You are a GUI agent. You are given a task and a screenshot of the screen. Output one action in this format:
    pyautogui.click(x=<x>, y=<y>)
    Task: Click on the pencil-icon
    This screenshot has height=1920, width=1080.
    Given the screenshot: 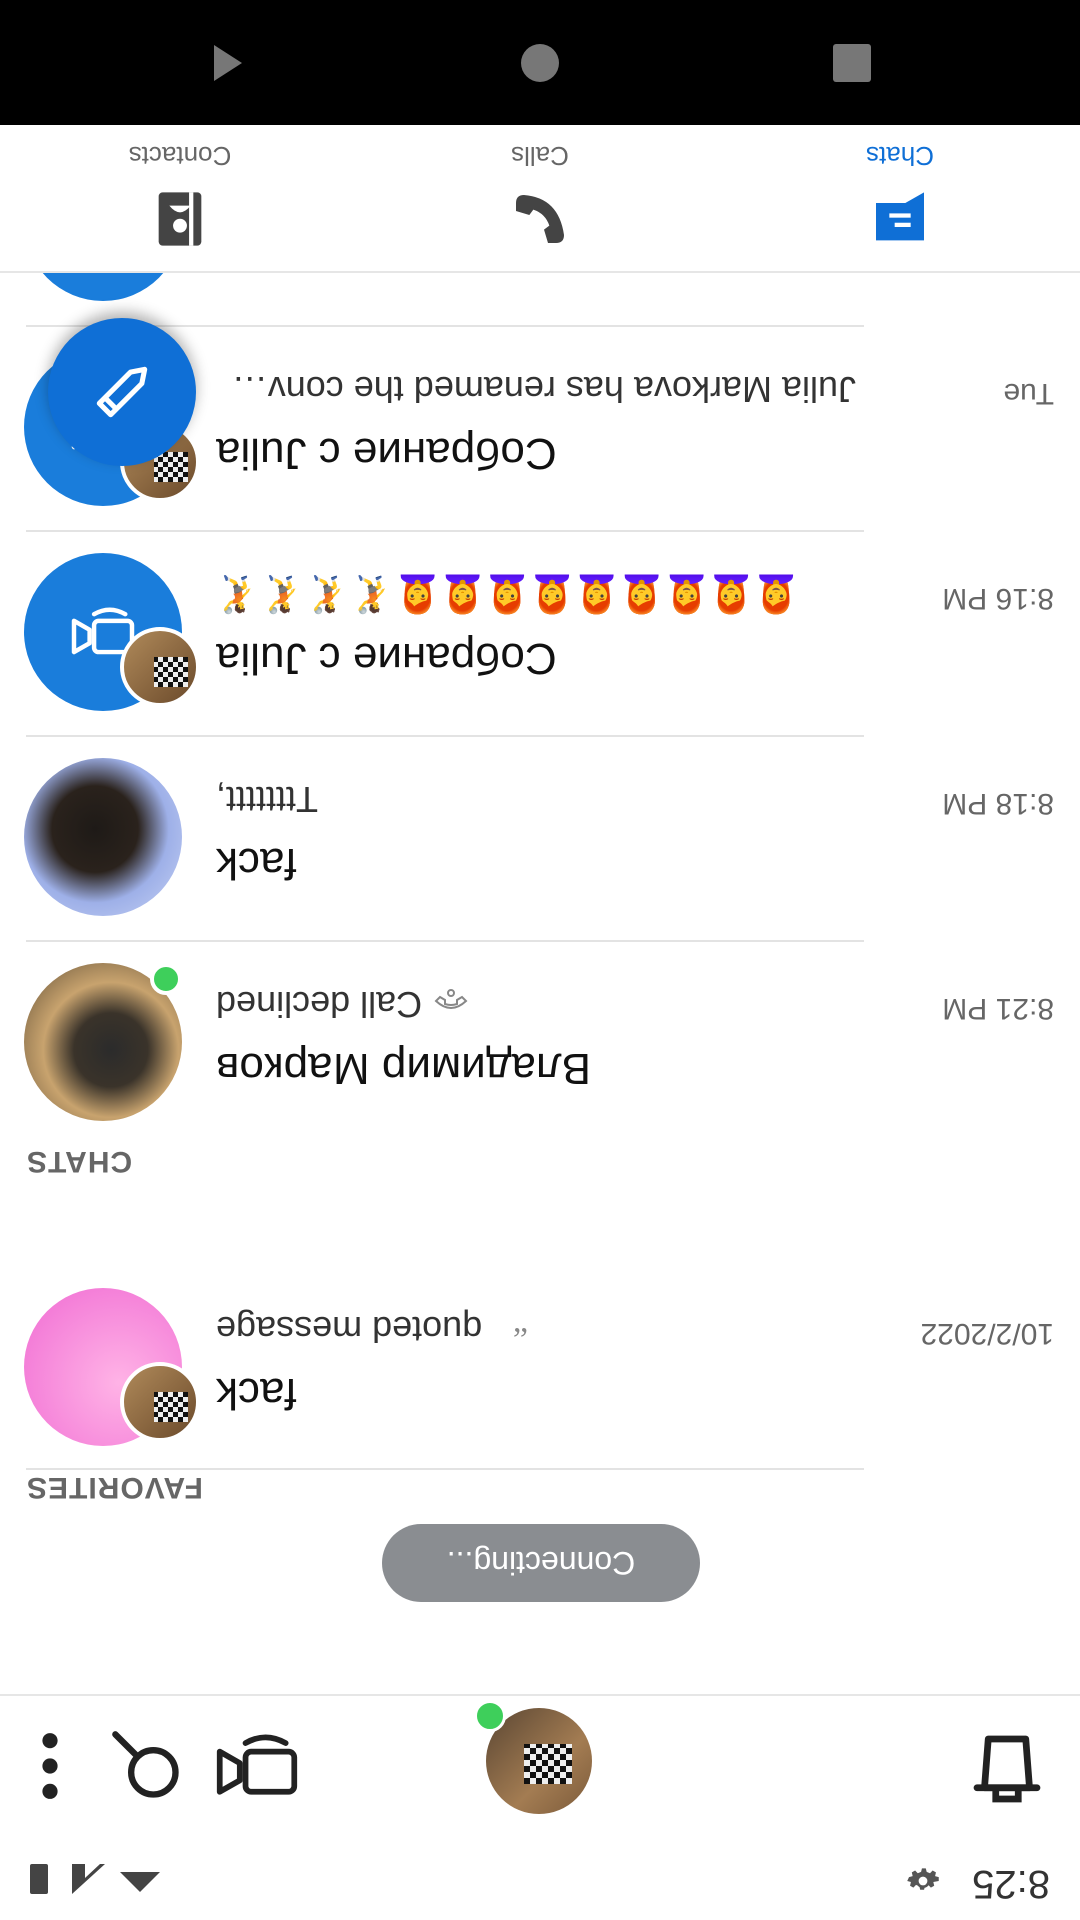 What is the action you would take?
    pyautogui.click(x=122, y=392)
    